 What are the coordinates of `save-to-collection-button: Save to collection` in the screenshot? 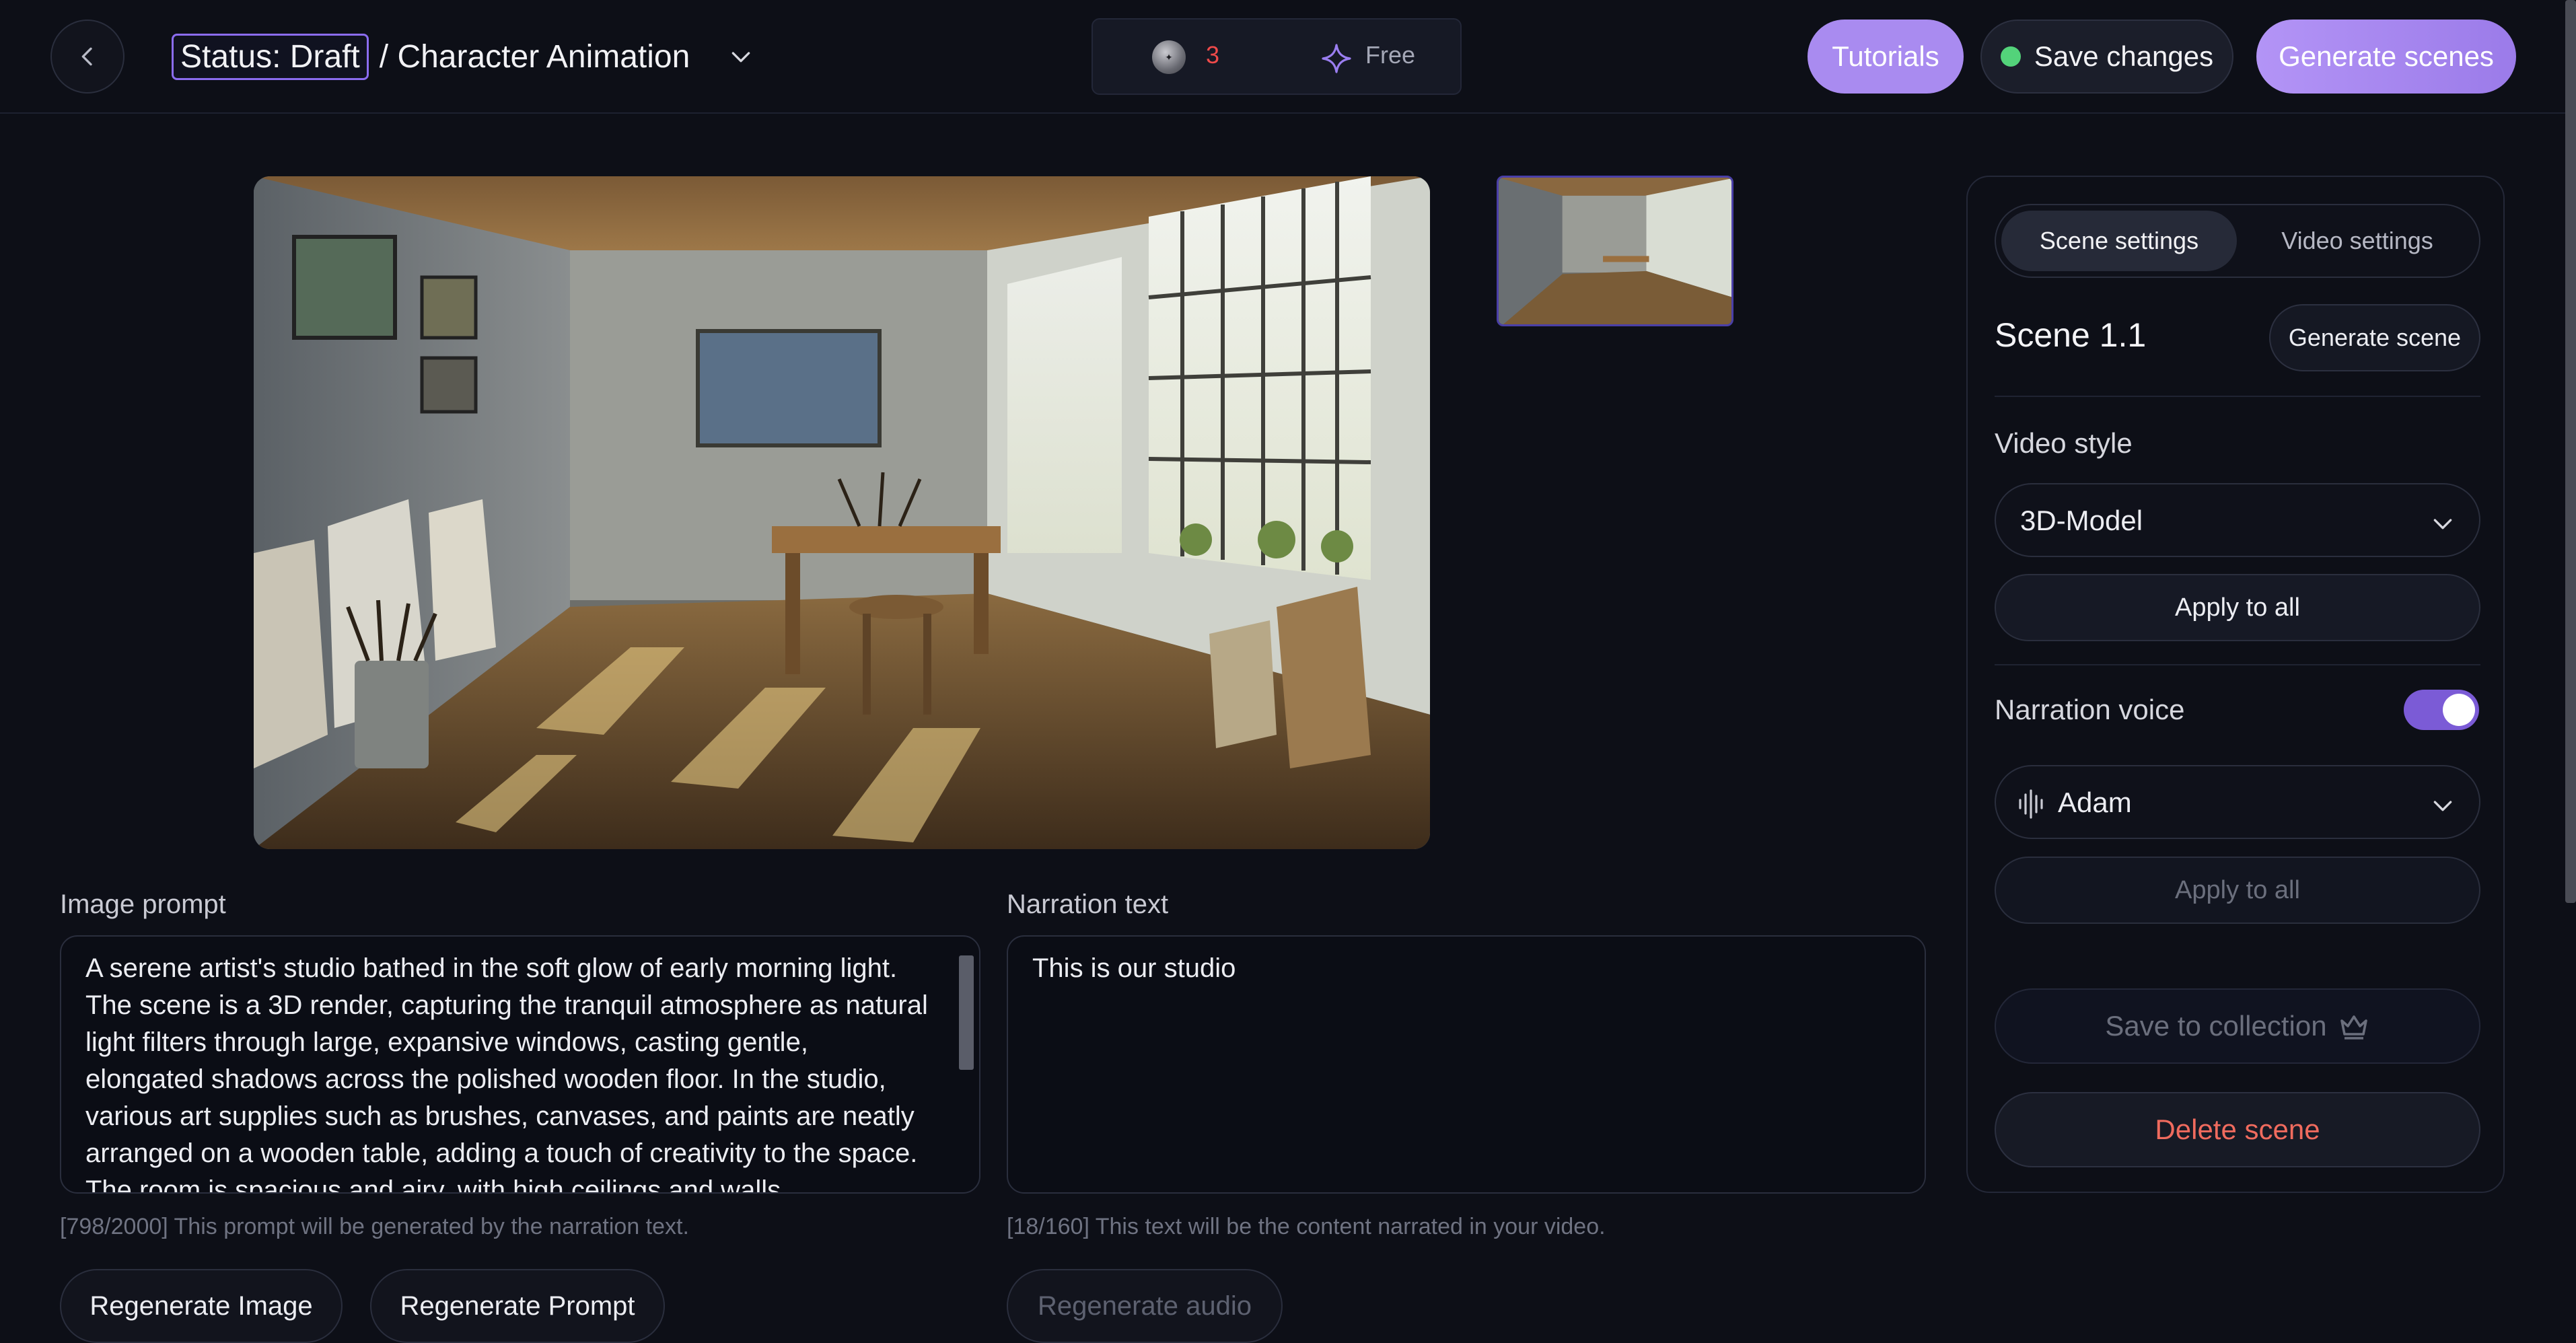 It's located at (2237, 1026).